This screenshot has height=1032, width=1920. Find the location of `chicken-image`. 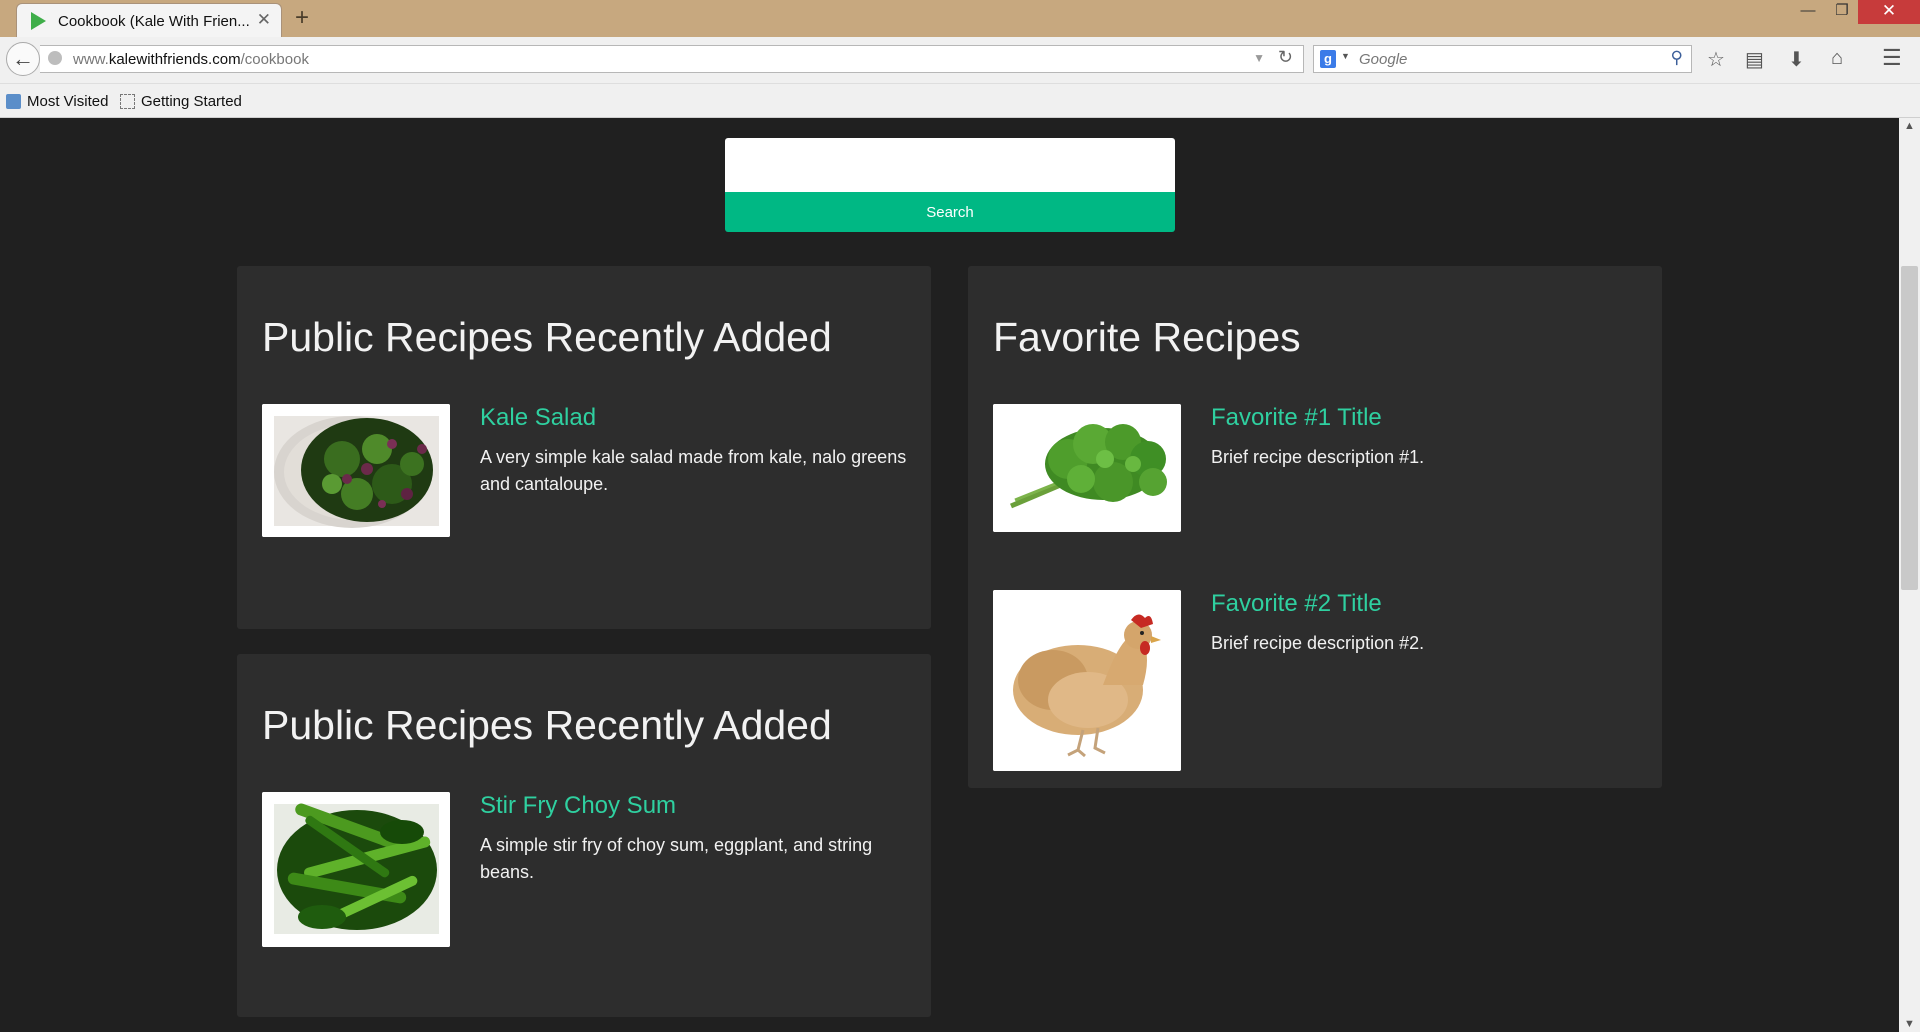

chicken-image is located at coordinates (1087, 680).